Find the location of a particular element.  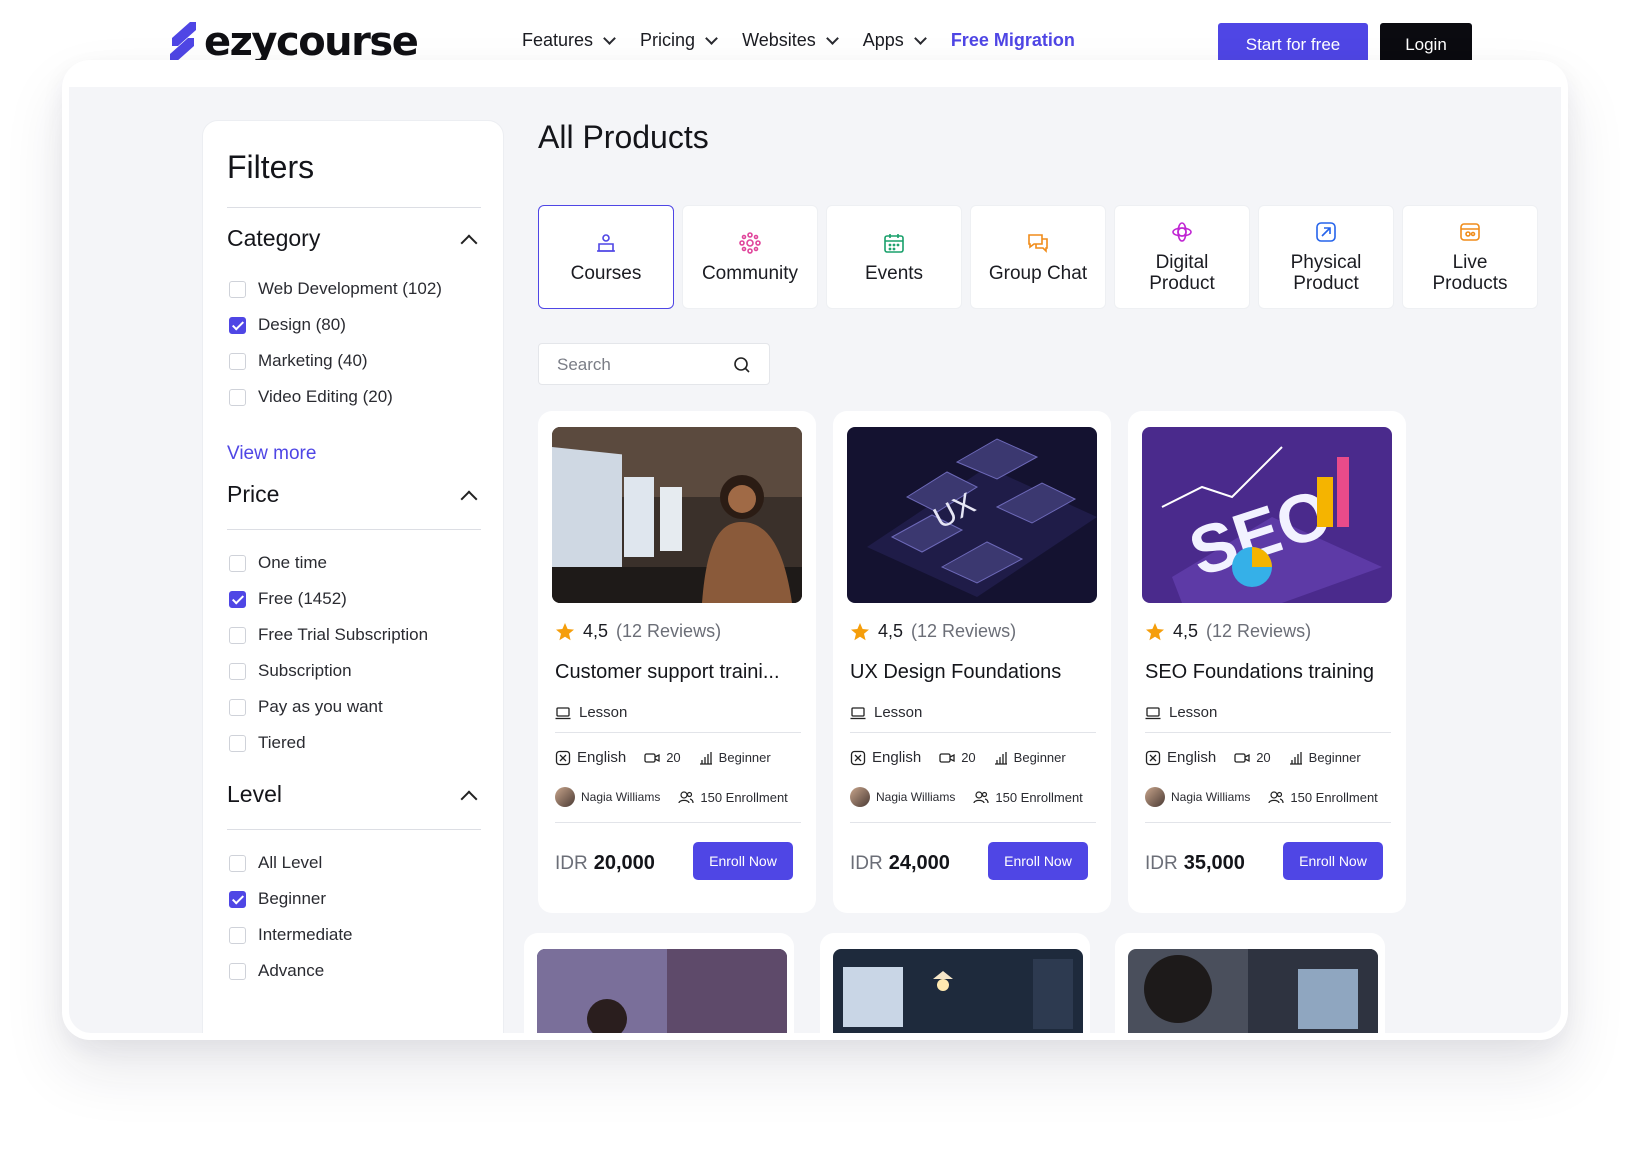

enrollment-count: 150 Enrollment is located at coordinates (1334, 797).